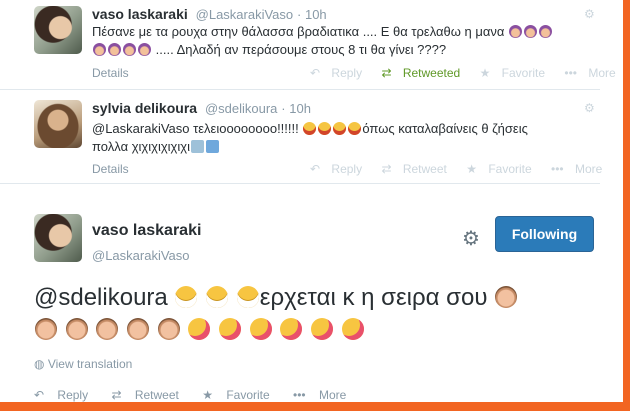  What do you see at coordinates (314, 314) in the screenshot?
I see `tweet-text: @sdelikoura ερχεται κ η σειρα σου` at bounding box center [314, 314].